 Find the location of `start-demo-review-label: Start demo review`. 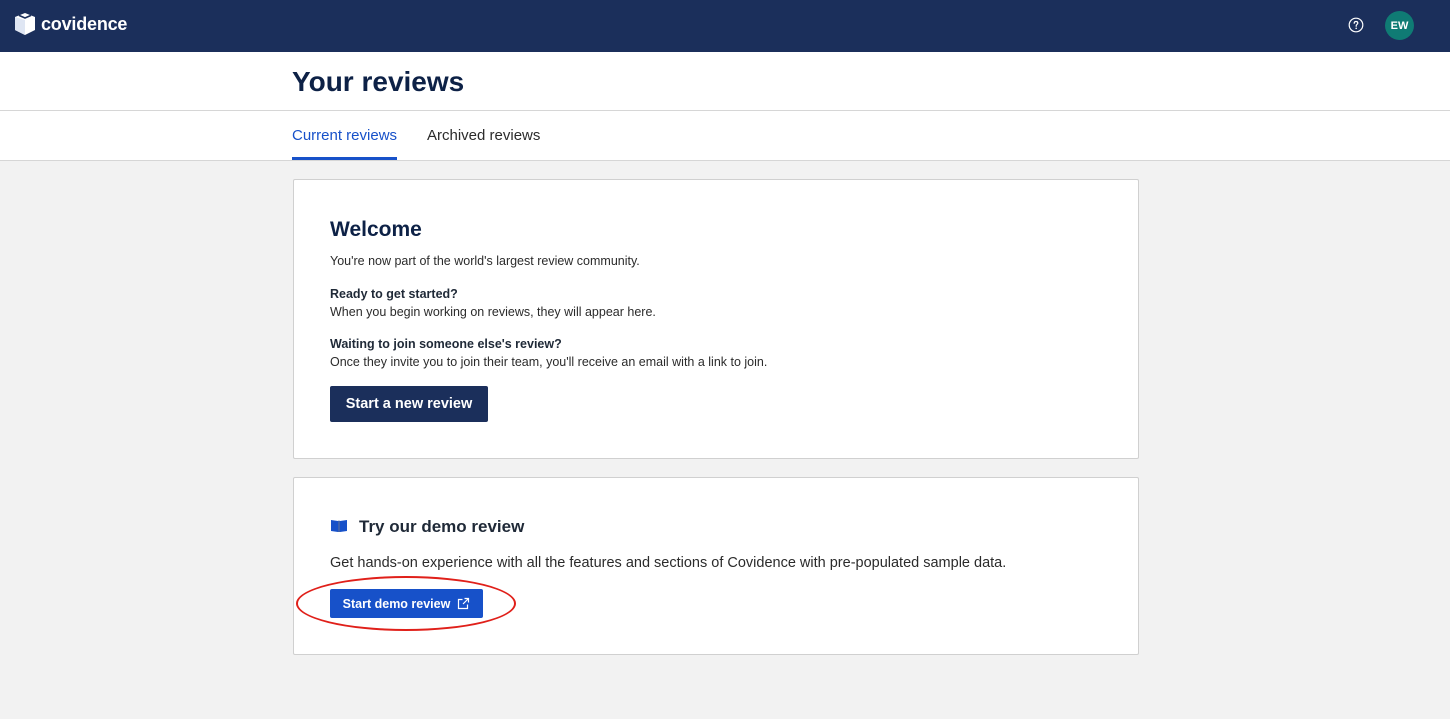

start-demo-review-label: Start demo review is located at coordinates (396, 603).